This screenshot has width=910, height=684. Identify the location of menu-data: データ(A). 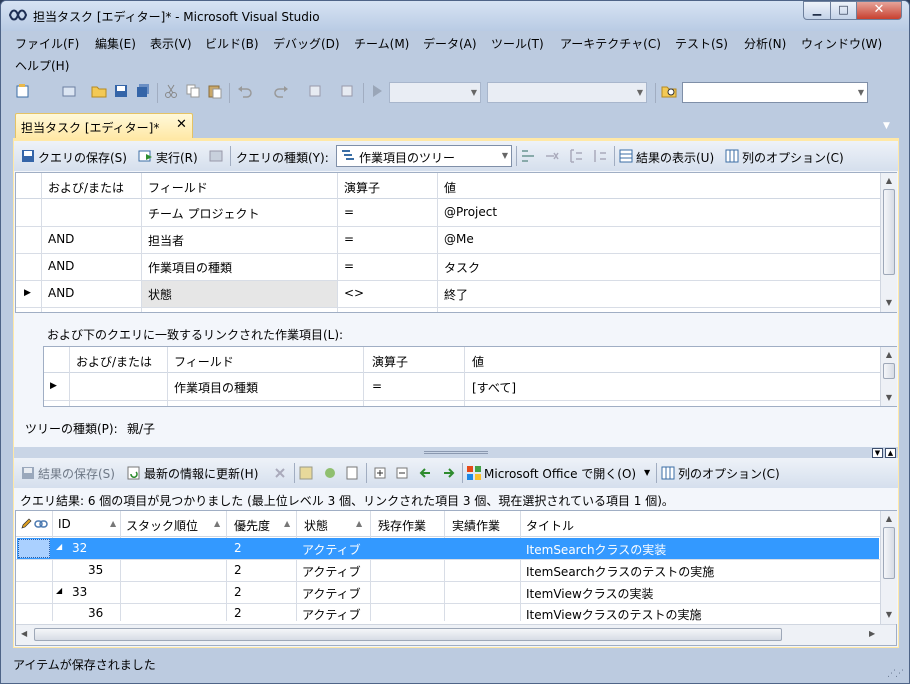
(450, 43).